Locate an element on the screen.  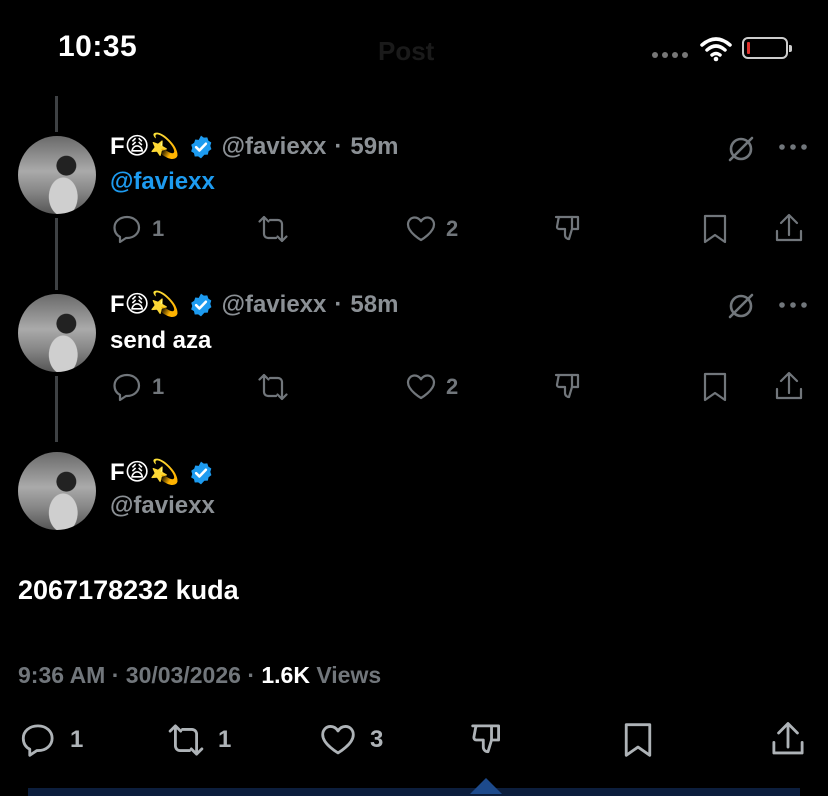
mention-link: @faviexx is located at coordinates (162, 181).